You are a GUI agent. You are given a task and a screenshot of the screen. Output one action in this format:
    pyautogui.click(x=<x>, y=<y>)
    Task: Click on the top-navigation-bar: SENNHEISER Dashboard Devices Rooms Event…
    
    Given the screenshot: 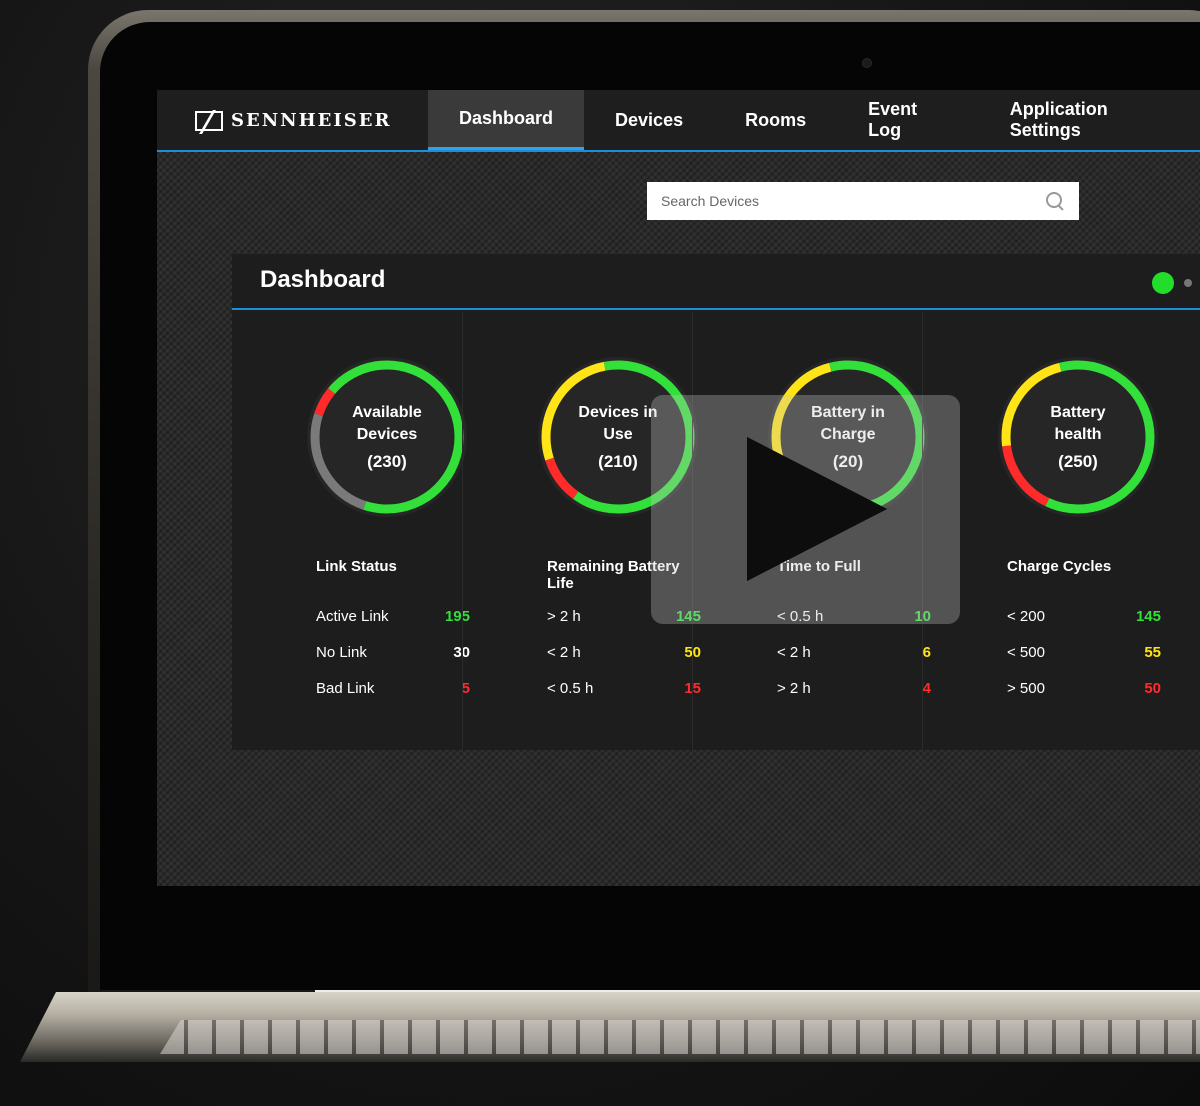 What is the action you would take?
    pyautogui.click(x=678, y=121)
    